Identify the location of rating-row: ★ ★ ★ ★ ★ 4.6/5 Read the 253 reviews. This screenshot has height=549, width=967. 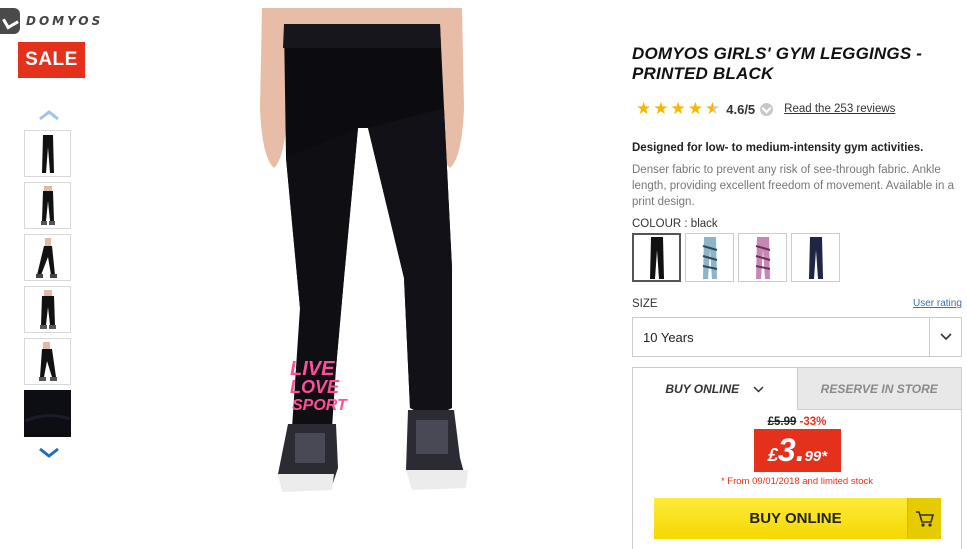
(765, 109).